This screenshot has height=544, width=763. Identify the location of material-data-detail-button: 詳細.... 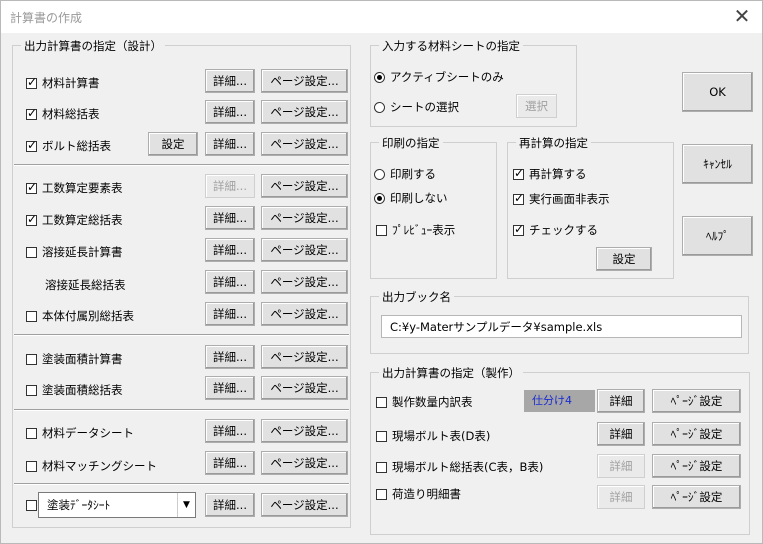
(230, 431).